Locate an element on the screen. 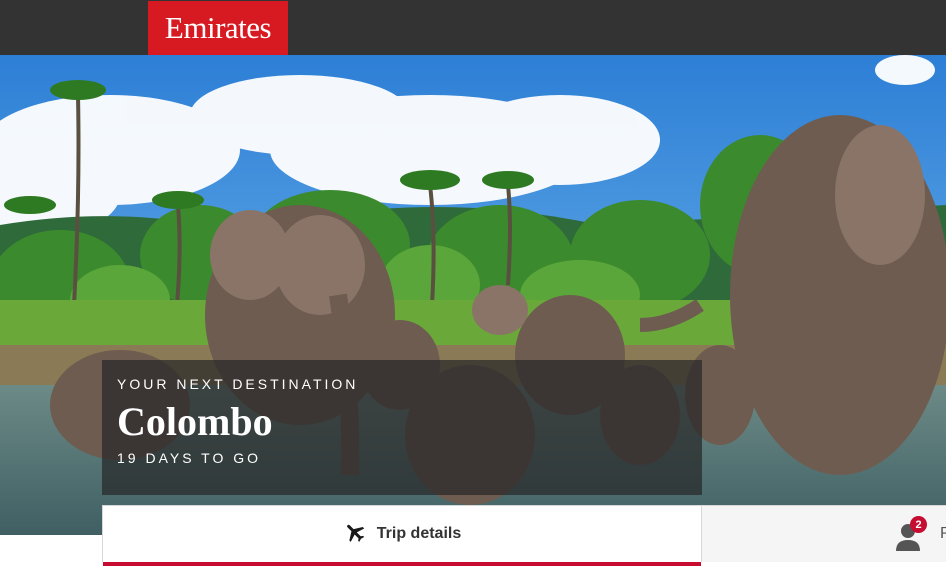  profile-icon-wrap: 2 is located at coordinates (910, 534).